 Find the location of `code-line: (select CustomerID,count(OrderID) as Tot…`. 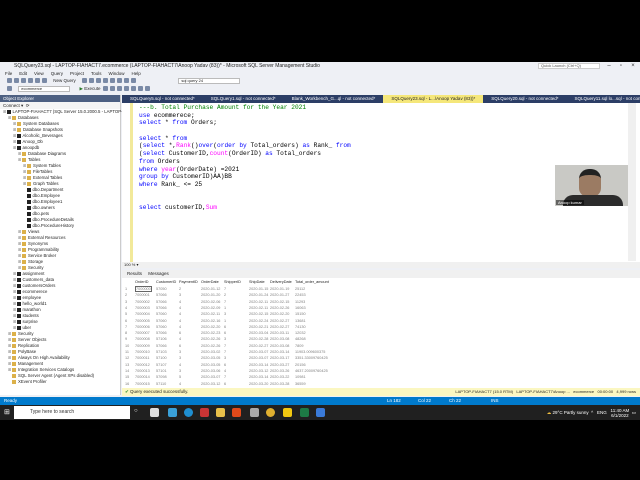

code-line: (select CustomerID,count(OrderID) as Tot… is located at coordinates (245, 154).